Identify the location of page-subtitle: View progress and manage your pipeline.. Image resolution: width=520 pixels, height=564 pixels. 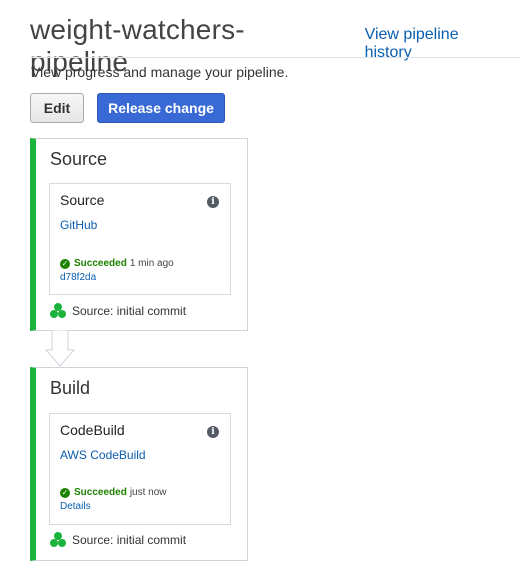
(160, 72).